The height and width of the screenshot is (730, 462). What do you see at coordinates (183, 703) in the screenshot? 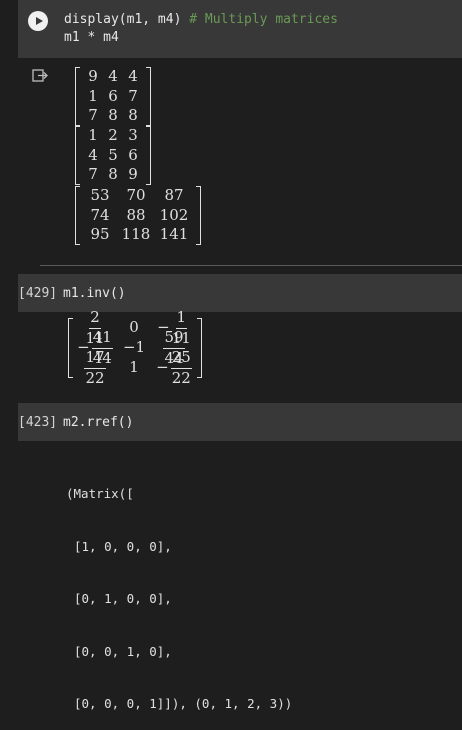
I see `rref-line: [0, 0, 0, 1]]), (0, 1, 2, 3))` at bounding box center [183, 703].